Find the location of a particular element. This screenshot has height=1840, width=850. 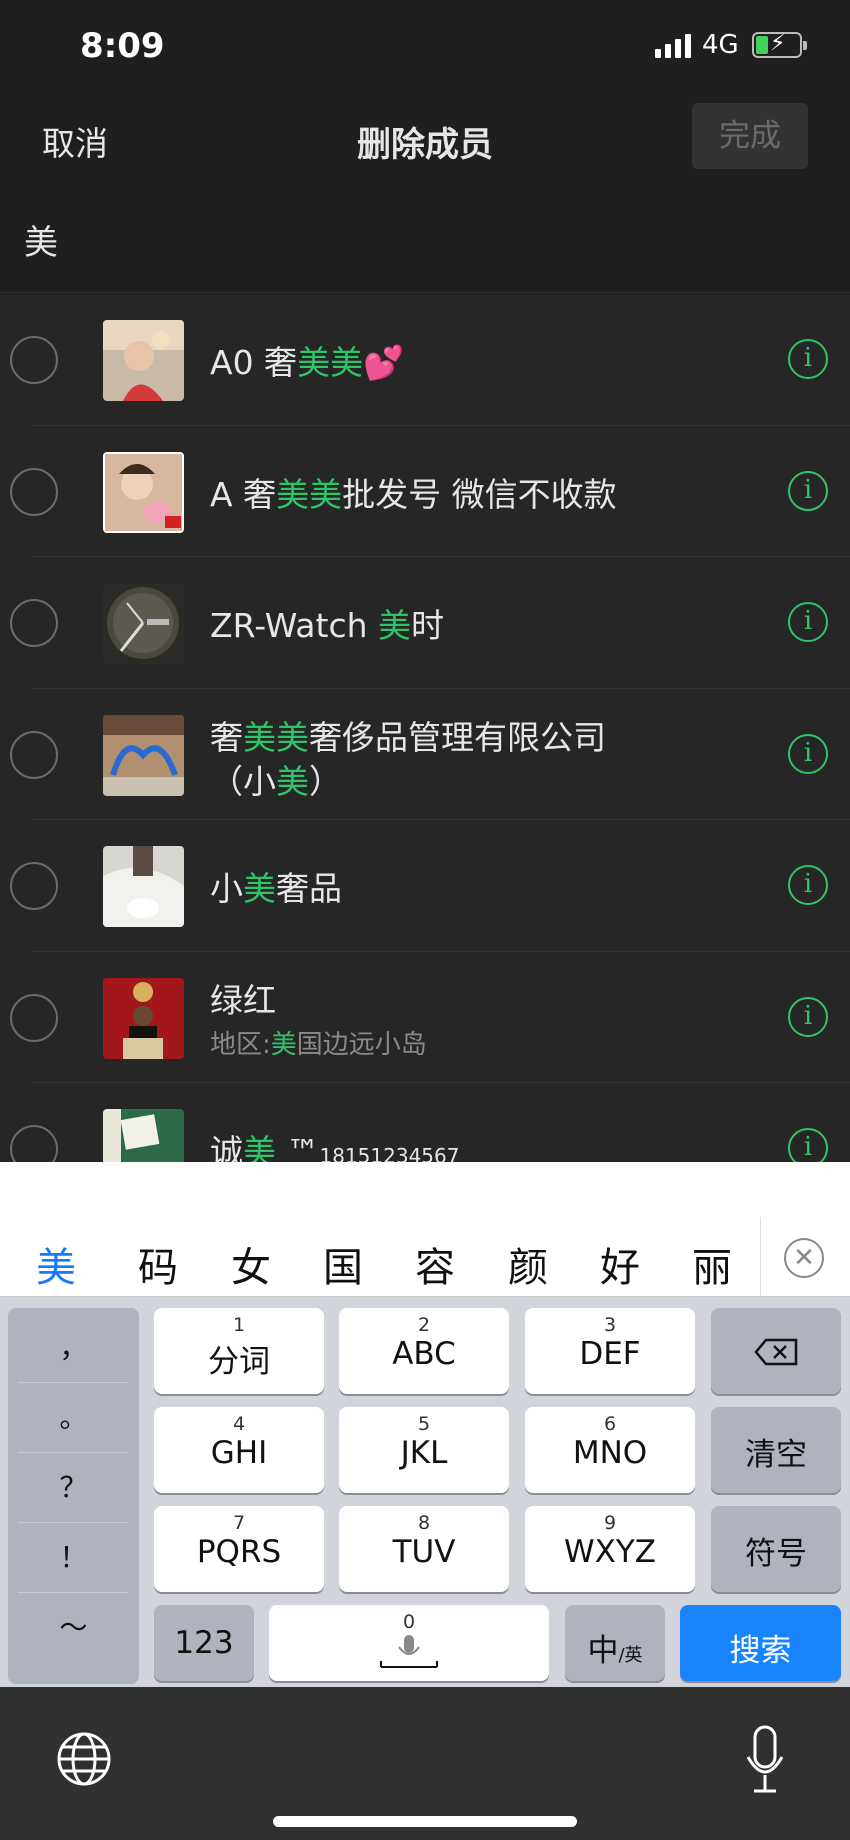

contact-name: 小美奢品 is located at coordinates (276, 888).